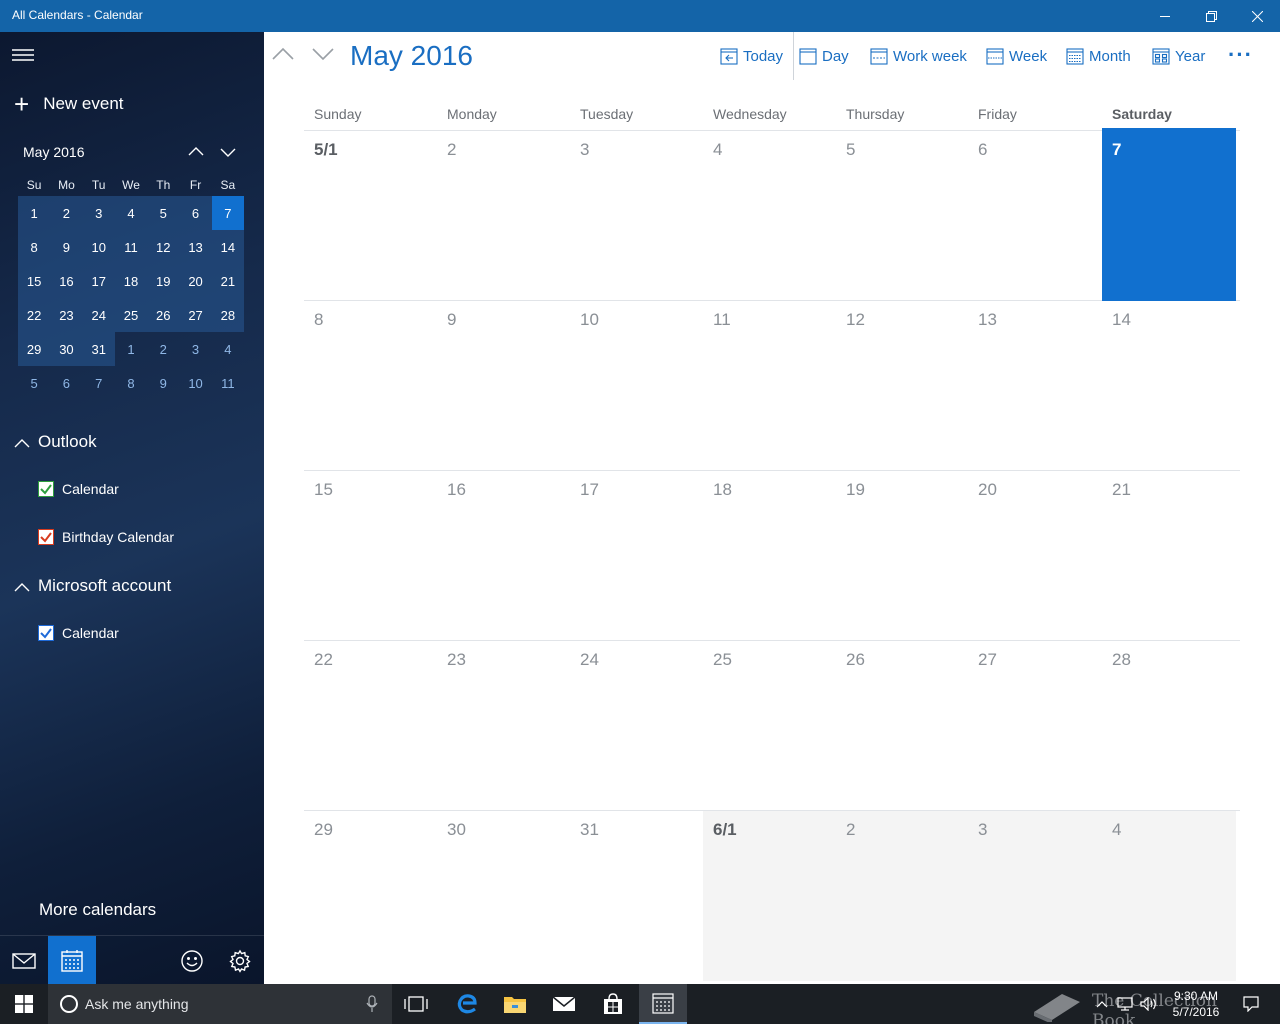  What do you see at coordinates (163, 315) in the screenshot?
I see `mini-calendar-day: 26` at bounding box center [163, 315].